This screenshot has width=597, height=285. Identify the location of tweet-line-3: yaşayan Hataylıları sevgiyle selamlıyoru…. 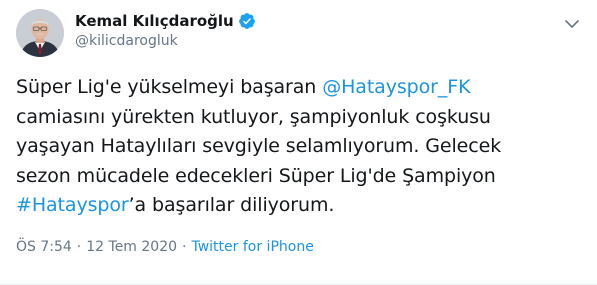
(259, 146).